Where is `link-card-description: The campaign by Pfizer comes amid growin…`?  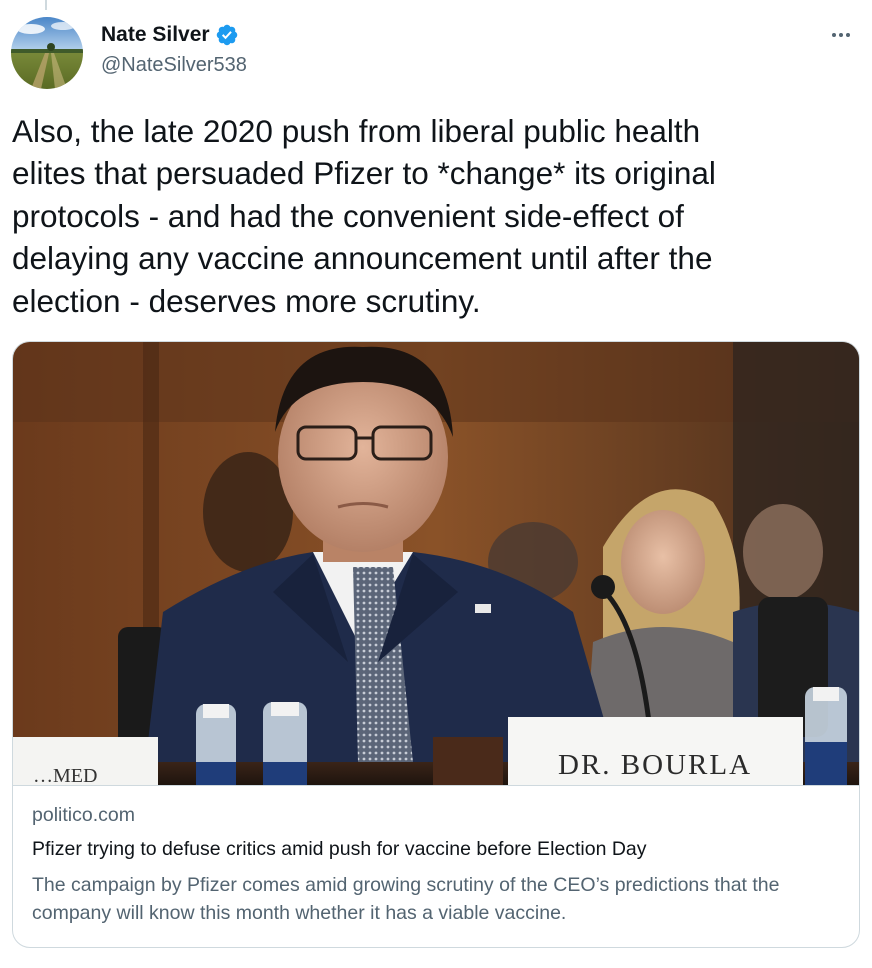 link-card-description: The campaign by Pfizer comes amid growin… is located at coordinates (406, 899).